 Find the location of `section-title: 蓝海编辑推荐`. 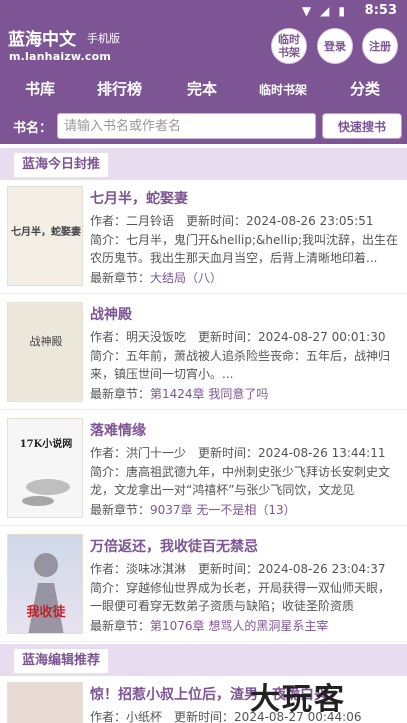

section-title: 蓝海编辑推荐 is located at coordinates (61, 661).